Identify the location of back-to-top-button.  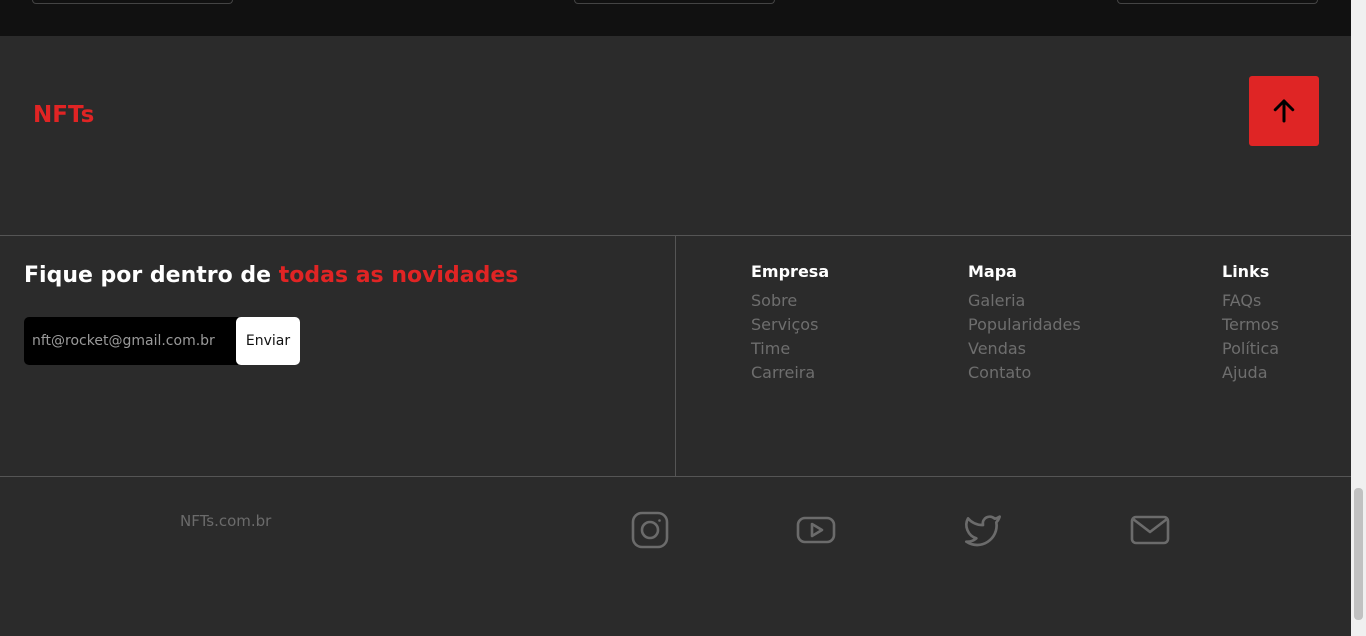
(1284, 111).